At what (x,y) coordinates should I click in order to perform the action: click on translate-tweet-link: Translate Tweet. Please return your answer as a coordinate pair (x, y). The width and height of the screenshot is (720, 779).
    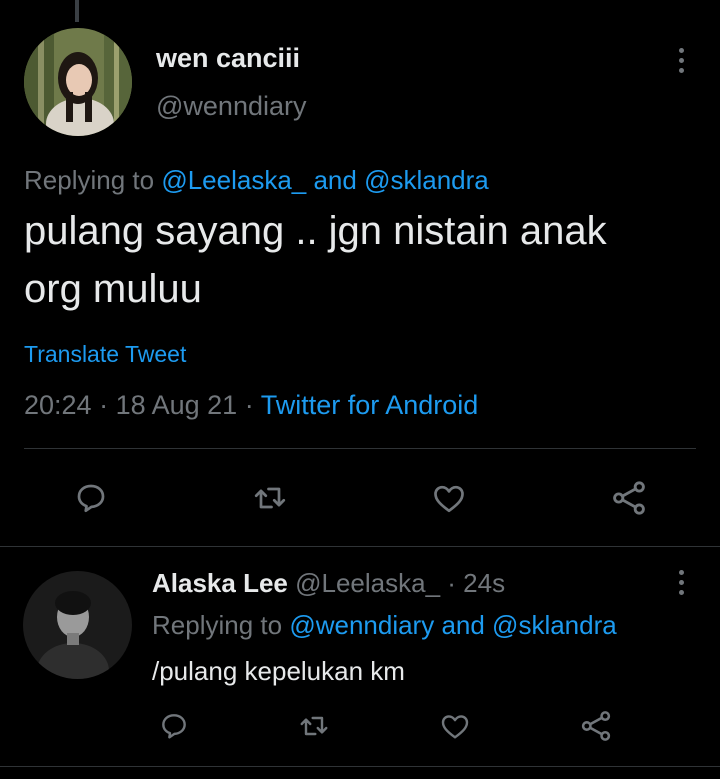
    Looking at the image, I should click on (105, 354).